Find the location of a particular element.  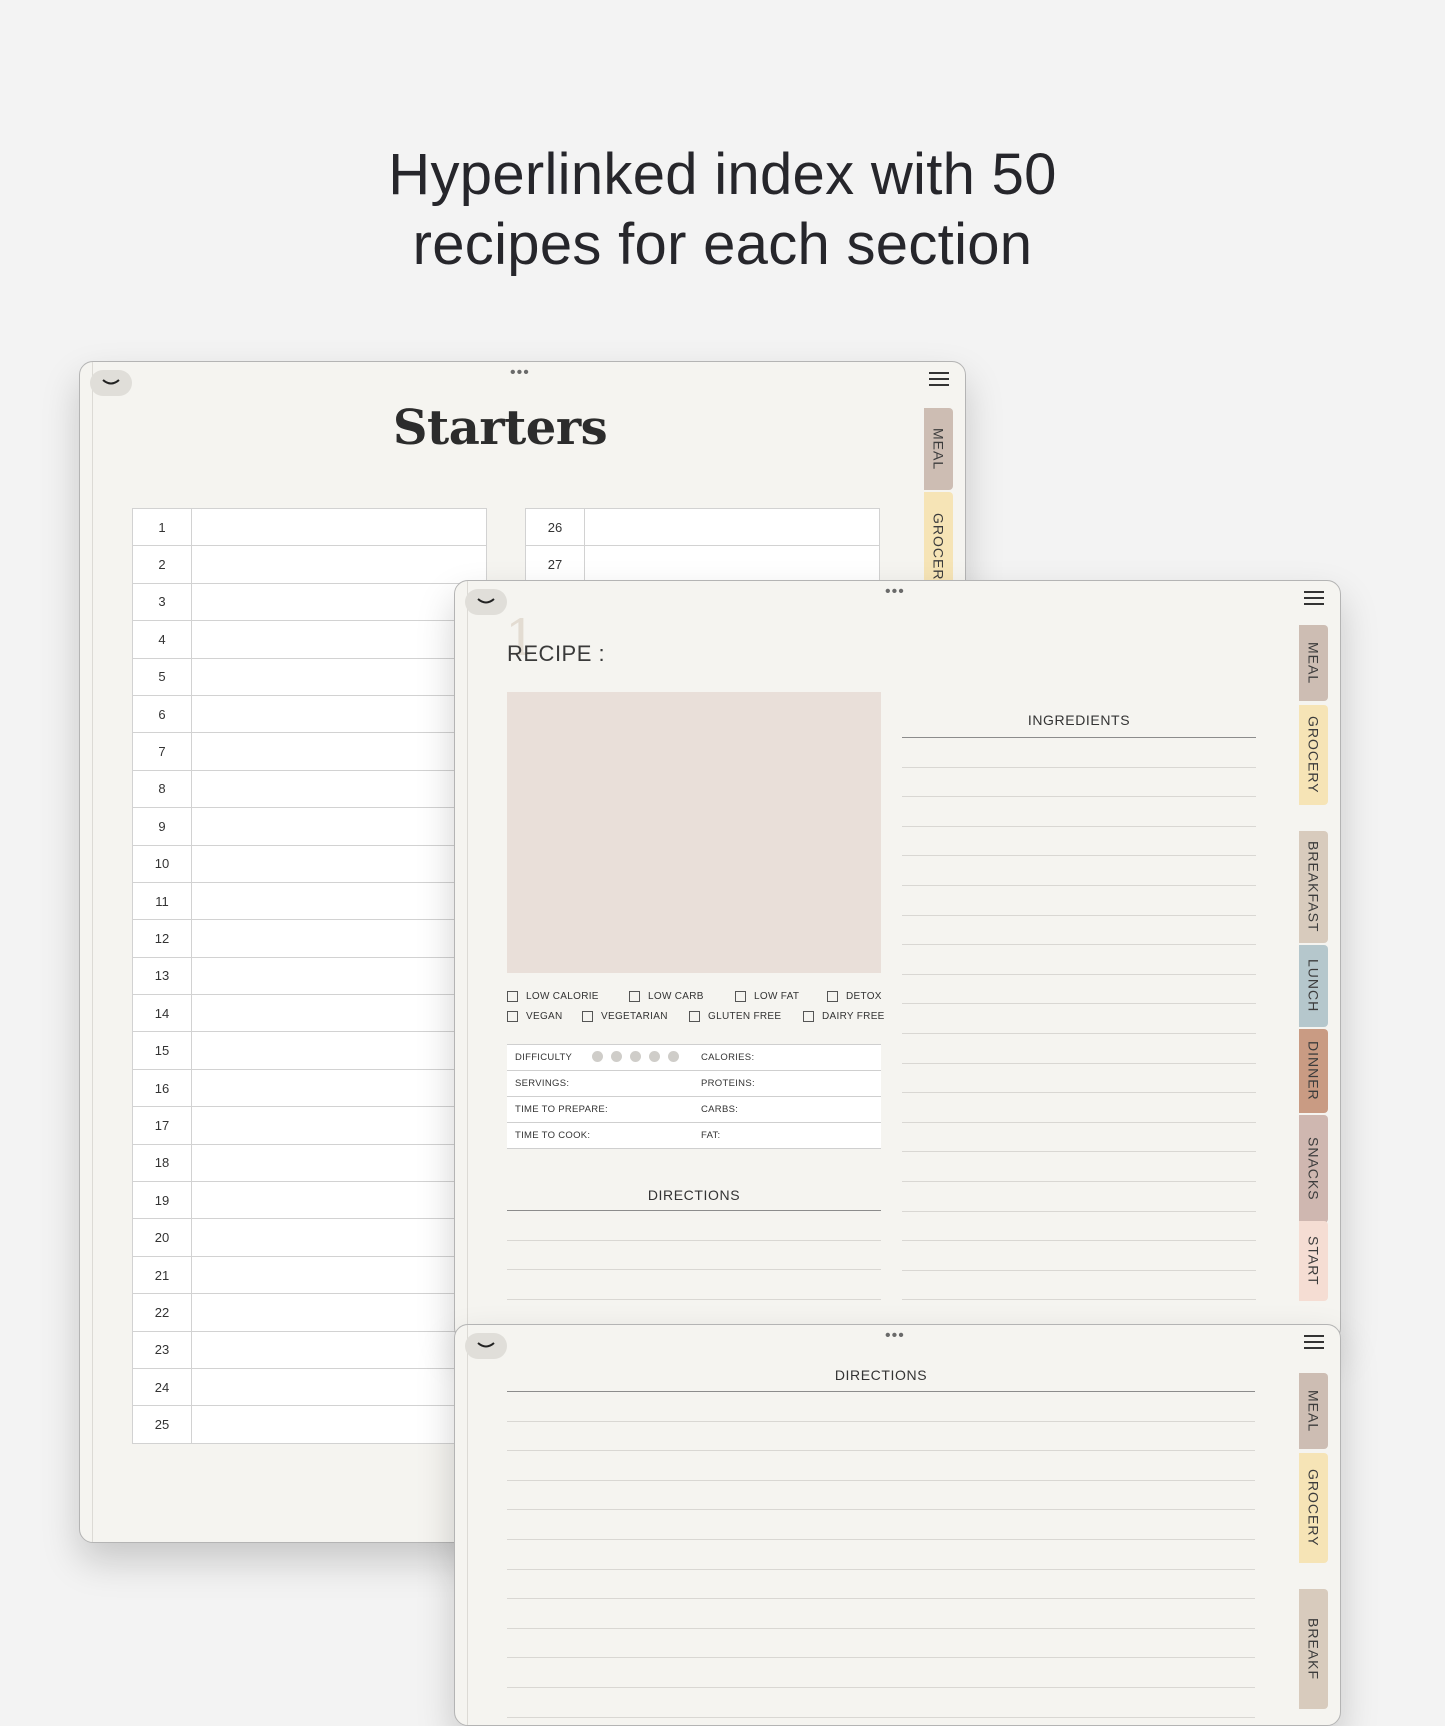

index-row: 20 is located at coordinates (309, 1237).